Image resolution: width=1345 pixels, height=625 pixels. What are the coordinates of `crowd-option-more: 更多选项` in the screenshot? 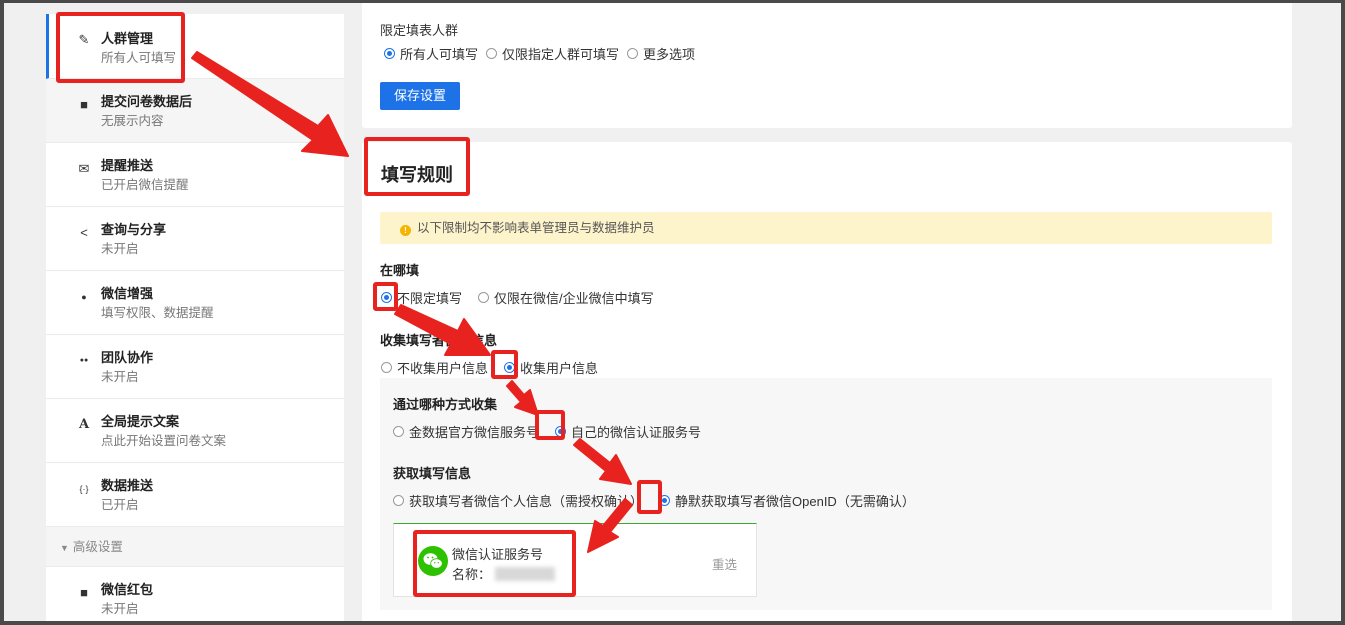 It's located at (661, 53).